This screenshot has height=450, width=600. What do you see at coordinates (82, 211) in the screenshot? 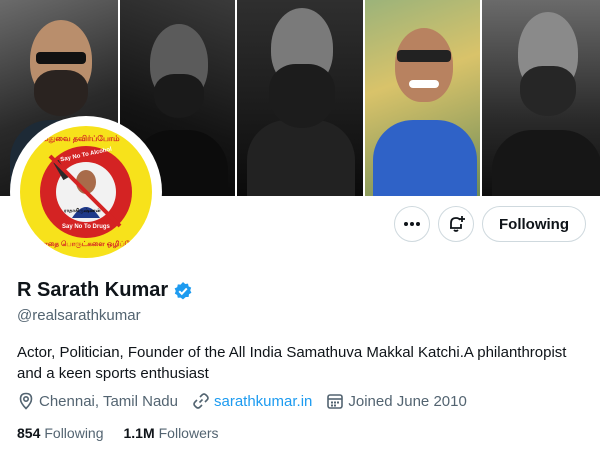
I see `avatar-text-mid: ராதாகிருஷ்ணன்` at bounding box center [82, 211].